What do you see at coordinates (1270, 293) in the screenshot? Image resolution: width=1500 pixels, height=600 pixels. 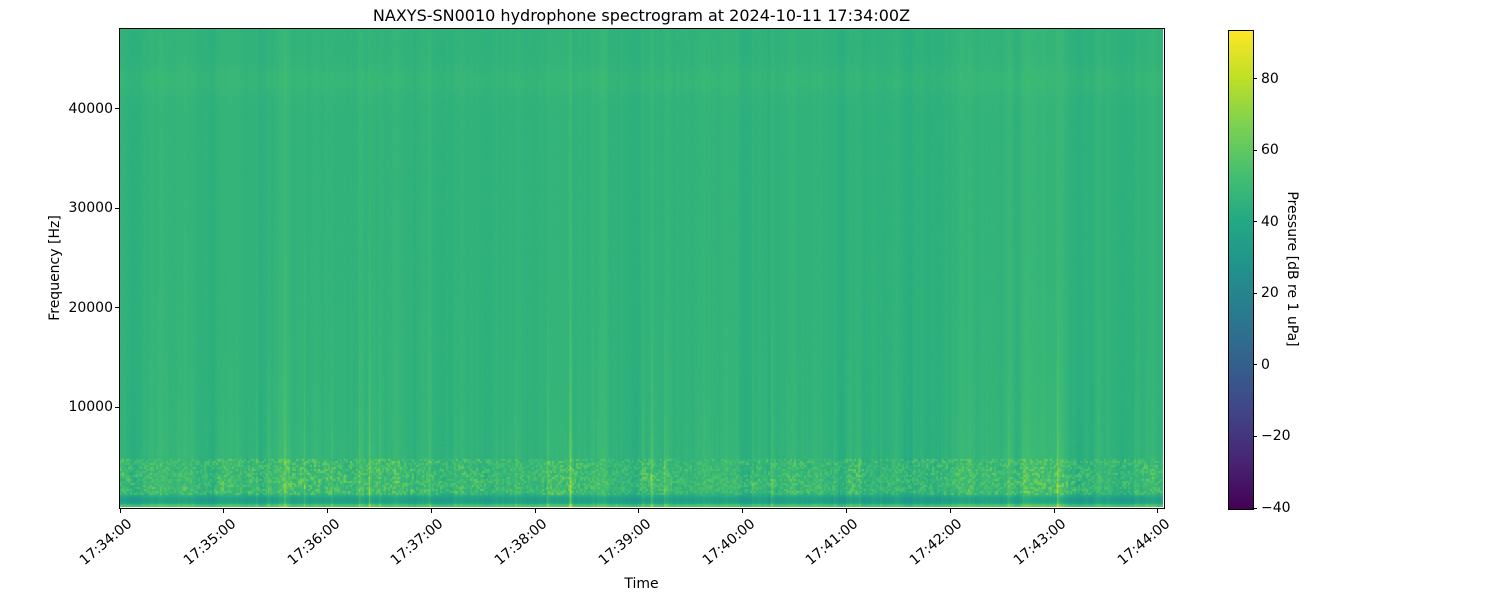 I see `colorbar-tick-label: 20` at bounding box center [1270, 293].